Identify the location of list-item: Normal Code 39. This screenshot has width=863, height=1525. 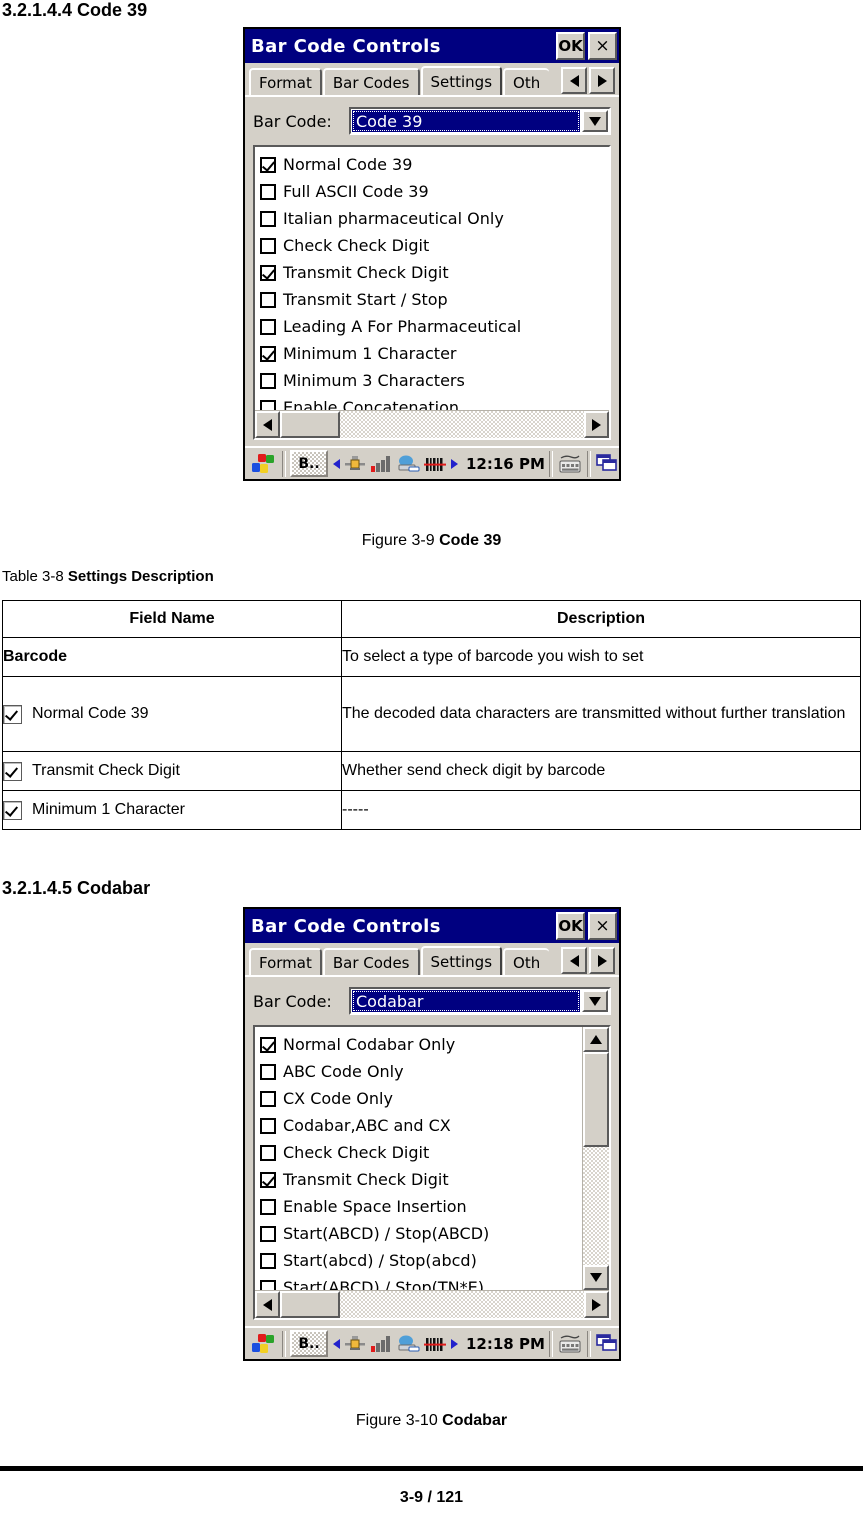
(434, 164).